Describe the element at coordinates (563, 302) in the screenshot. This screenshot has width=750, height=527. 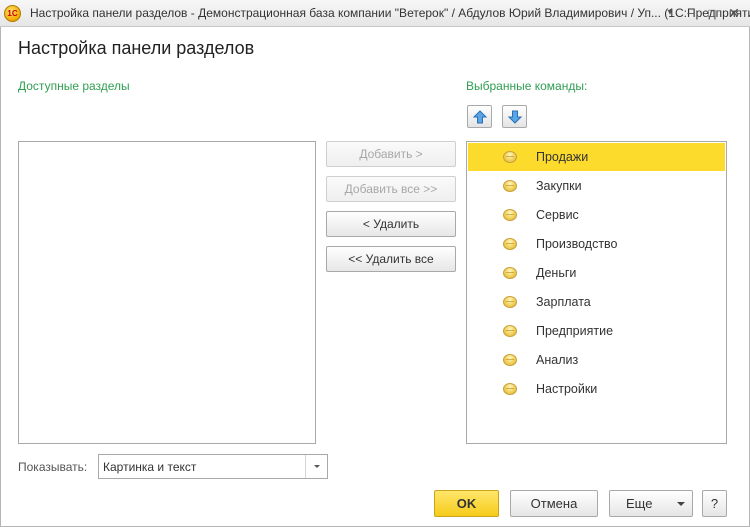
I see `list-item-label: Зарплата` at that location.